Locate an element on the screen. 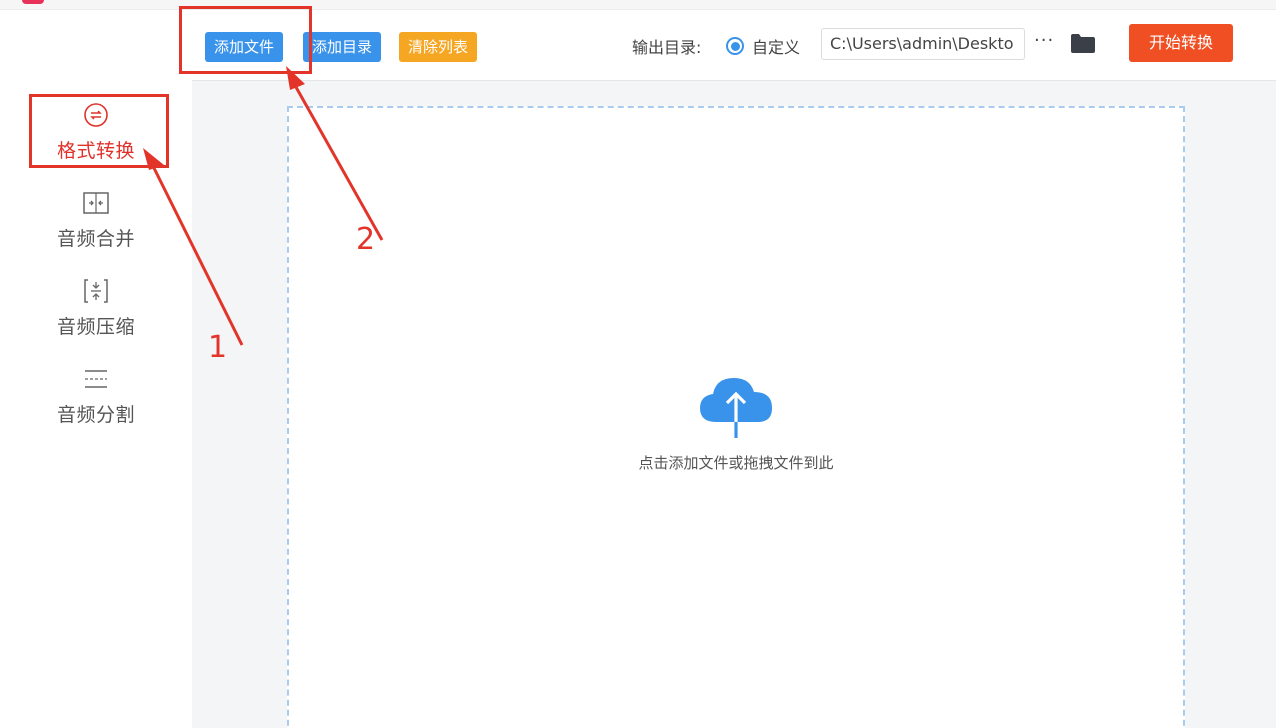 The height and width of the screenshot is (728, 1276). annotation-step-2: 2 is located at coordinates (366, 239).